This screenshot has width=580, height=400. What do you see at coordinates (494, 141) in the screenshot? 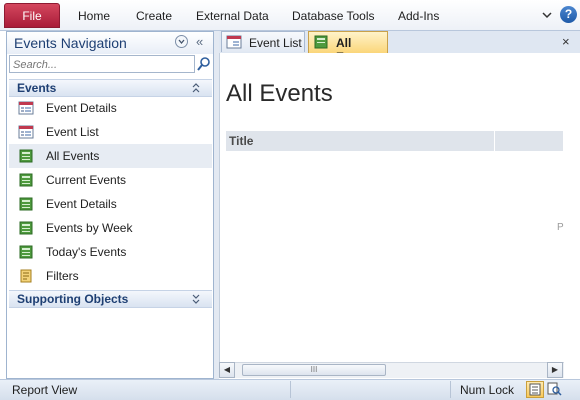
I see `column-divider` at bounding box center [494, 141].